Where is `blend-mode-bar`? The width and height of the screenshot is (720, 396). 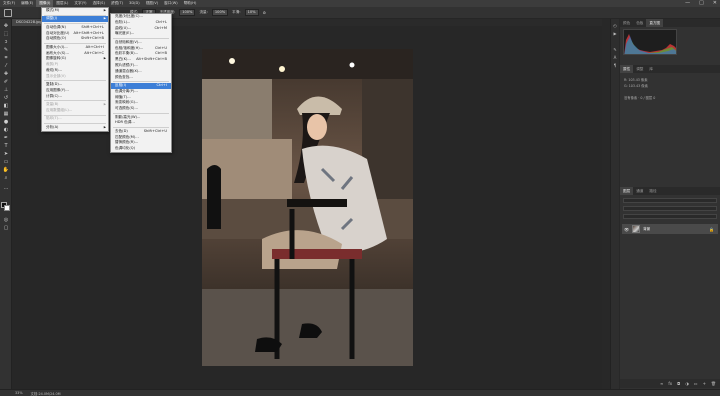
blend-mode-bar is located at coordinates (670, 208).